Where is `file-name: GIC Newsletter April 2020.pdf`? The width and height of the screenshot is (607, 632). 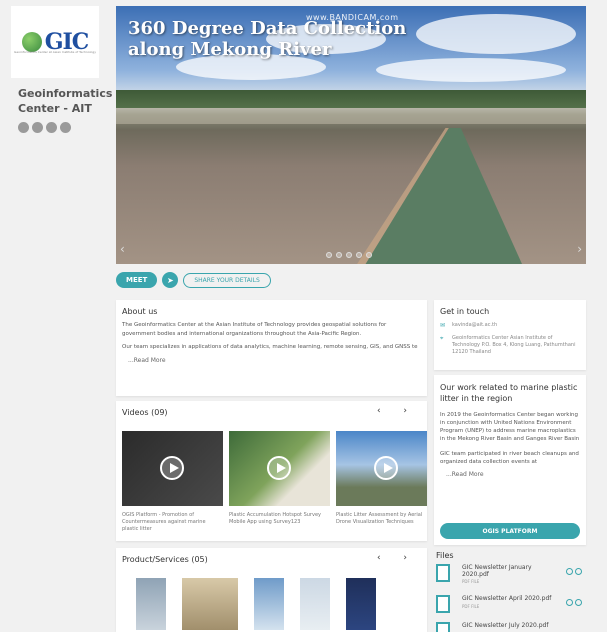 file-name: GIC Newsletter April 2020.pdf is located at coordinates (507, 598).